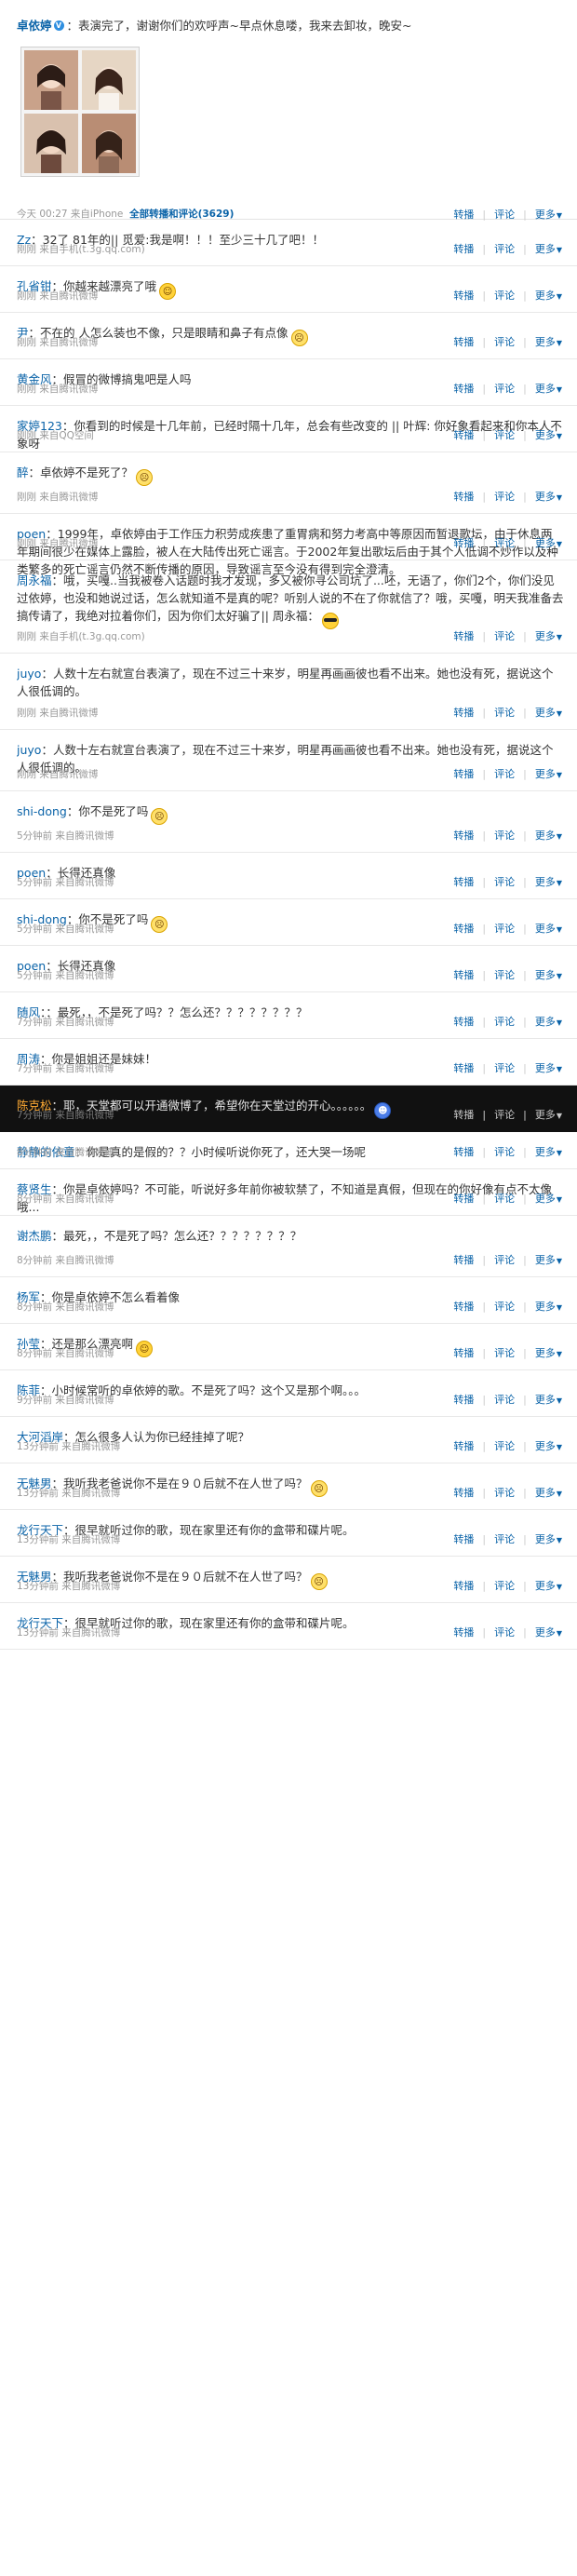 The image size is (577, 2576). Describe the element at coordinates (182, 214) in the screenshot. I see `view-all-comments-link: 全部转播和评论(3629)` at that location.